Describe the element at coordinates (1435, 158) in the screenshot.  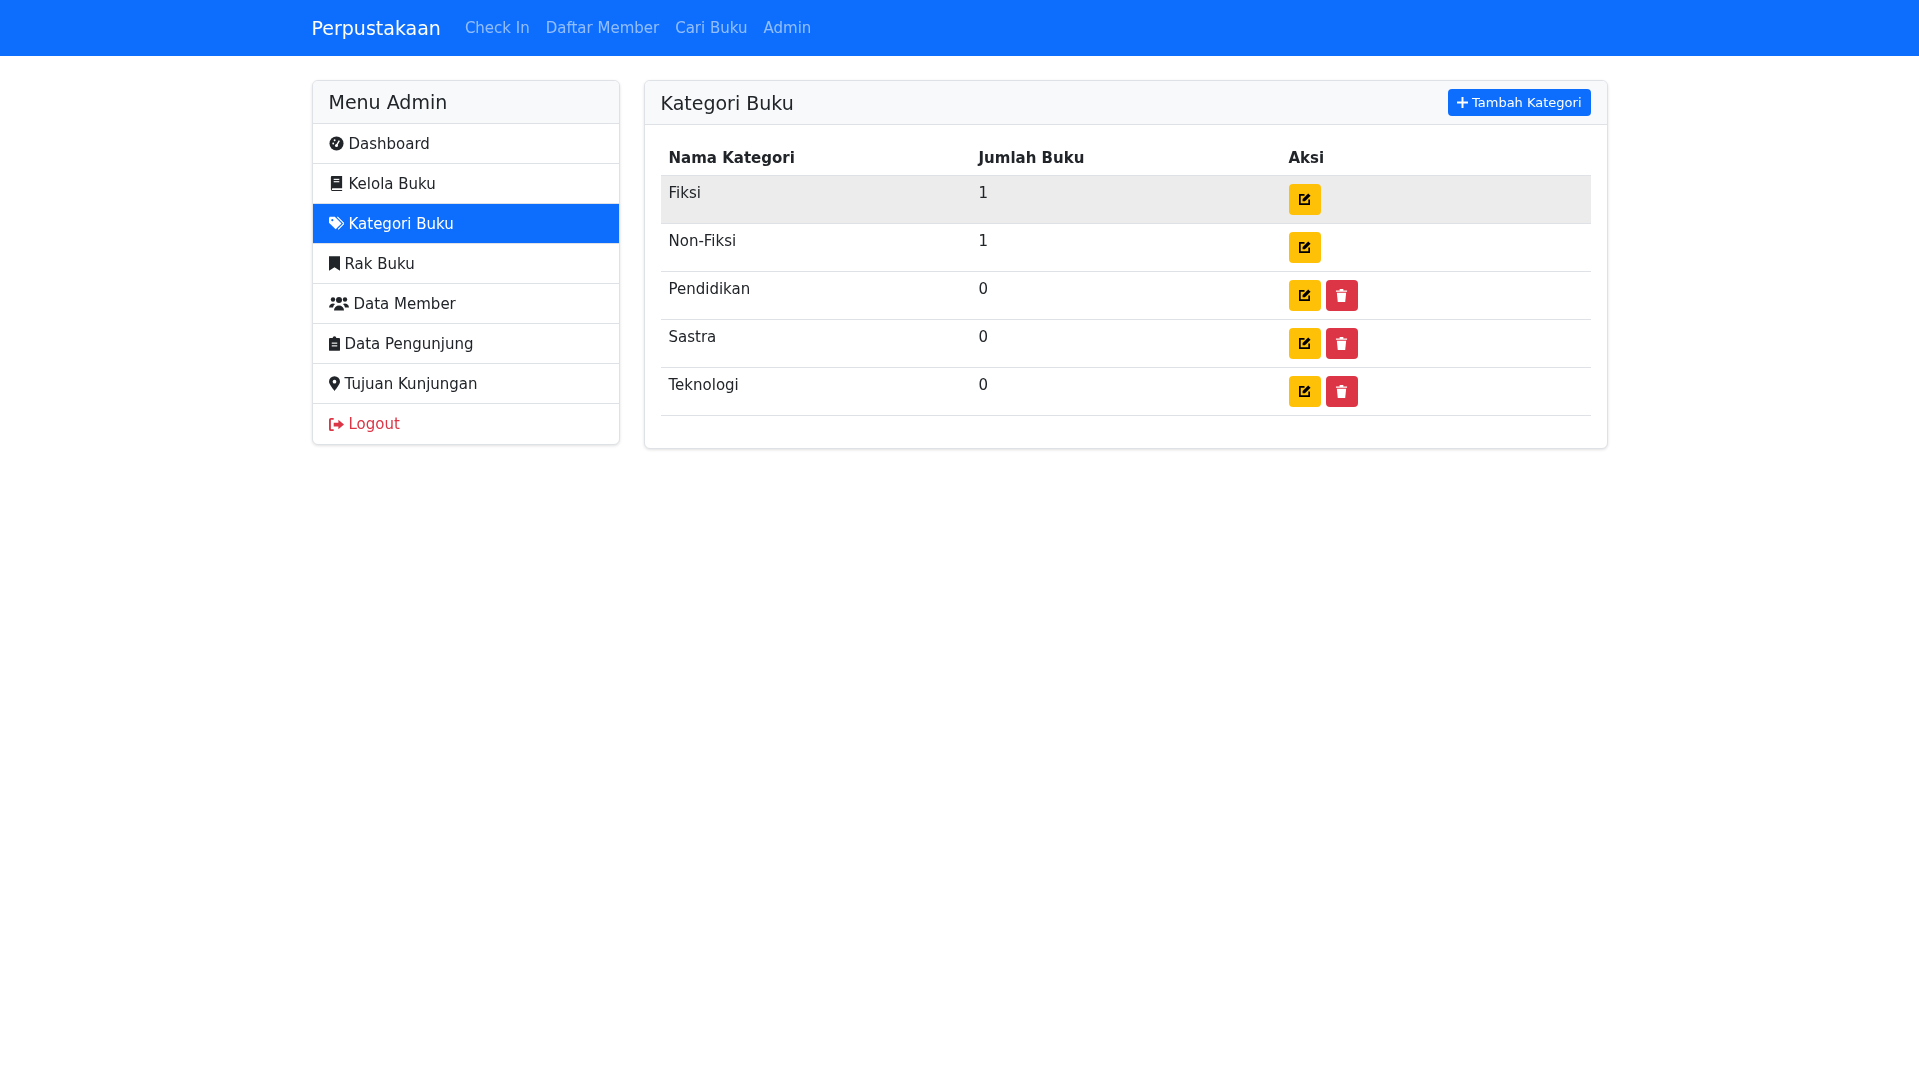
I see `column-header: Aksi` at that location.